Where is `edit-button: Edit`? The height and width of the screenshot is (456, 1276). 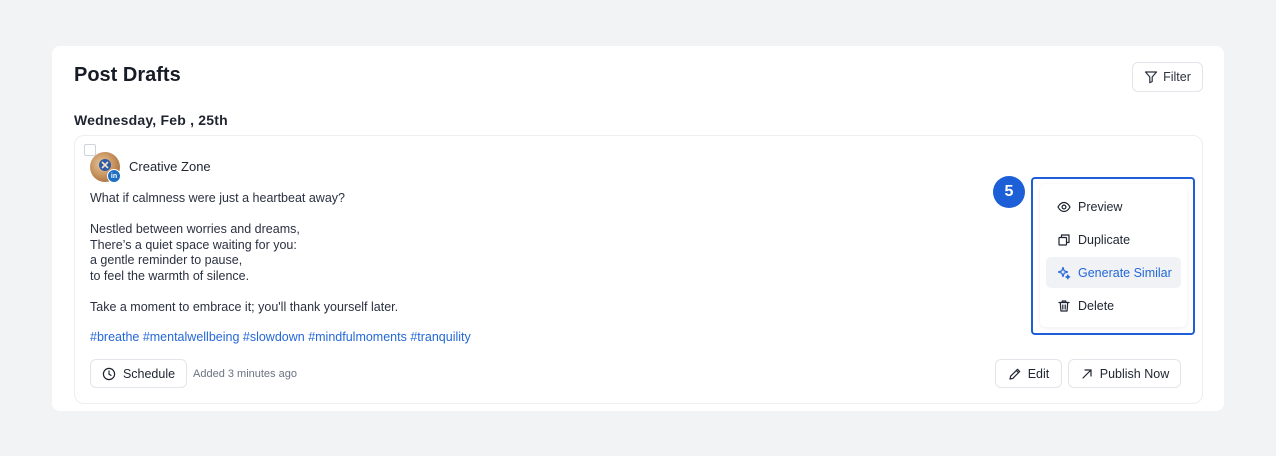 edit-button: Edit is located at coordinates (1028, 373).